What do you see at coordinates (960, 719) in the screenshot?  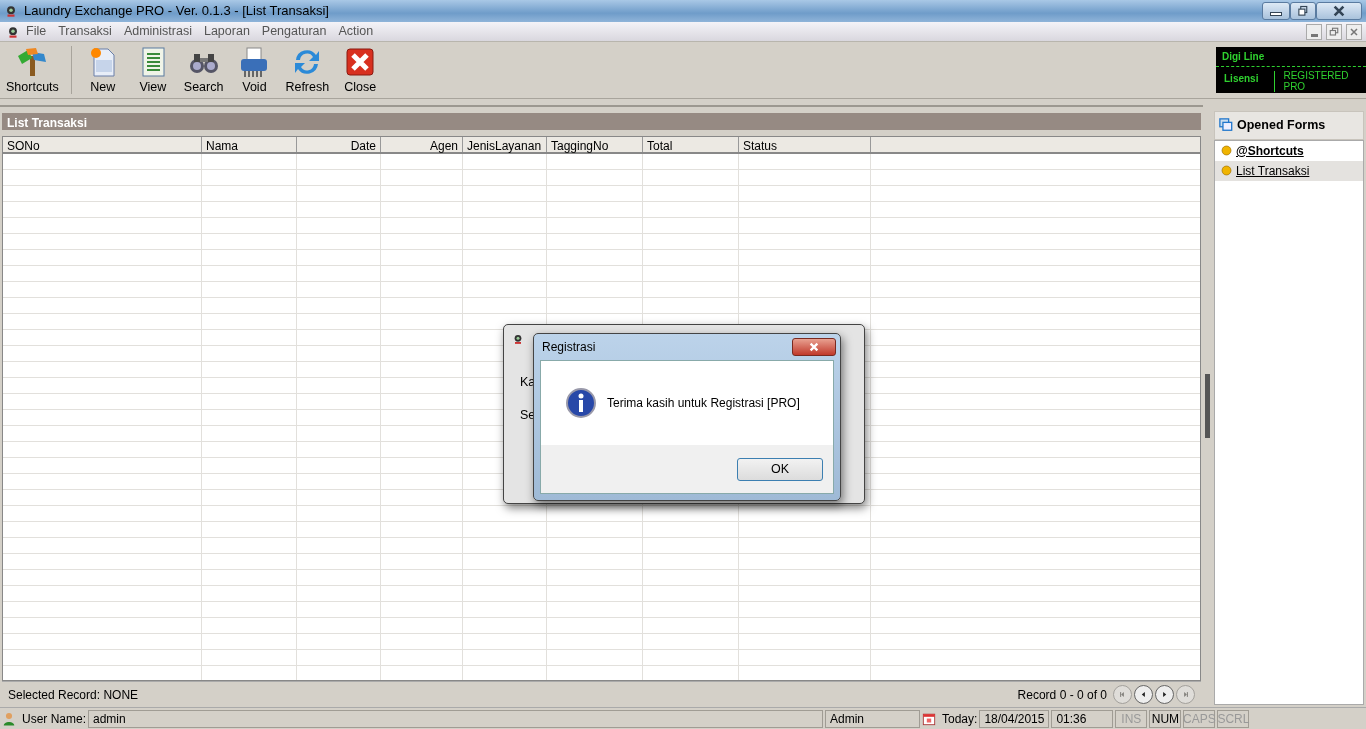 I see `today-label: Today:` at bounding box center [960, 719].